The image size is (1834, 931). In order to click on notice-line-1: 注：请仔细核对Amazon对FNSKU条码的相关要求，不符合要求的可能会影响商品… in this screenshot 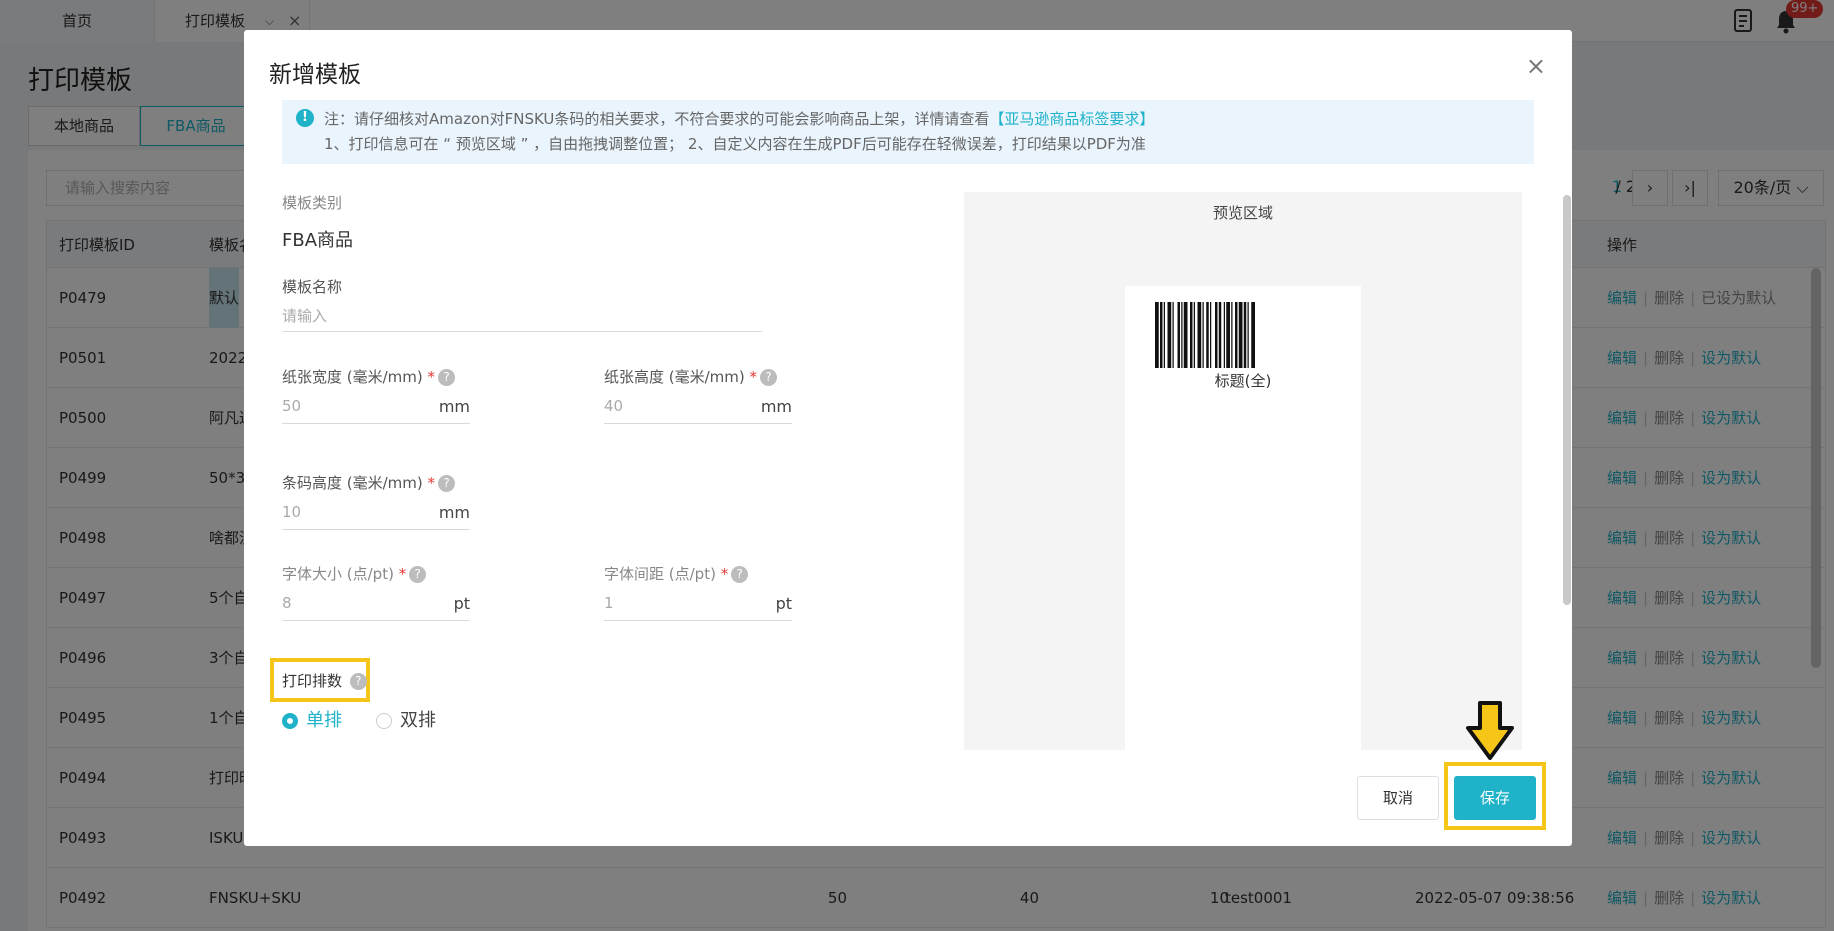, I will do `click(739, 118)`.